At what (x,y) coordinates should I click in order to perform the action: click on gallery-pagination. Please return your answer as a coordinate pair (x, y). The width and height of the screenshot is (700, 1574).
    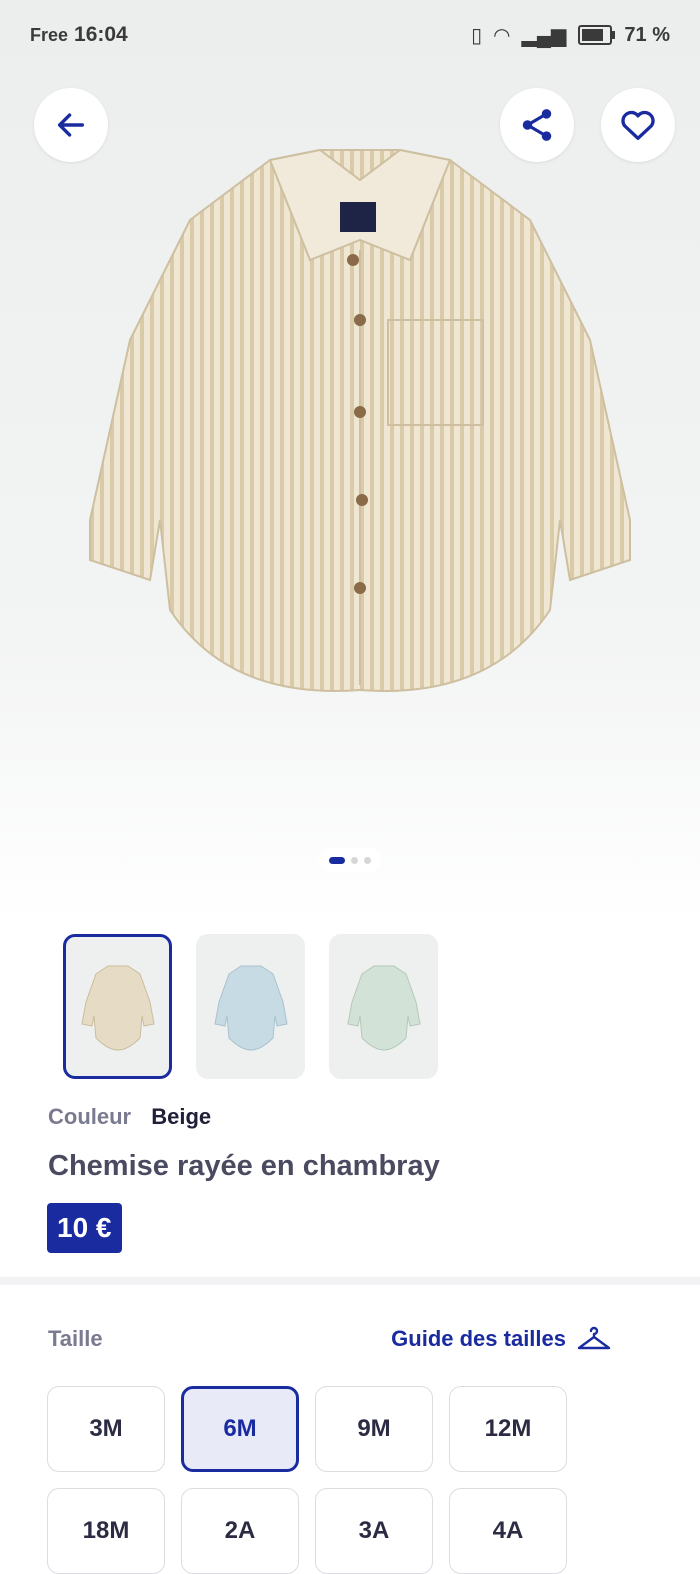
    Looking at the image, I should click on (350, 860).